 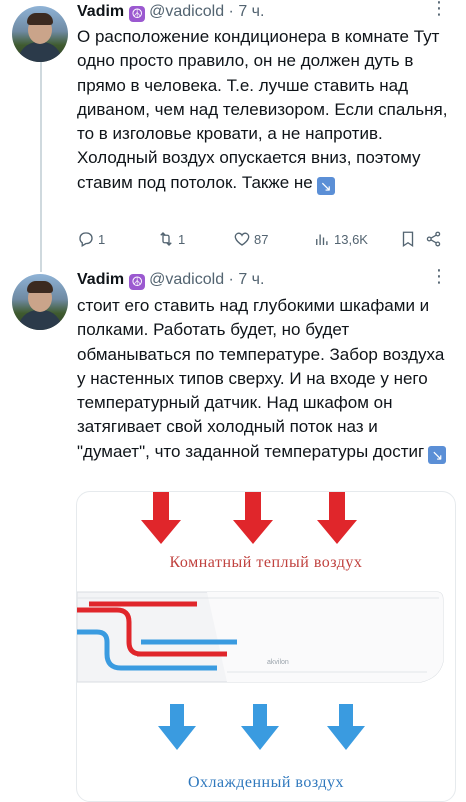 I want to click on reply-count: 1, so click(x=102, y=239).